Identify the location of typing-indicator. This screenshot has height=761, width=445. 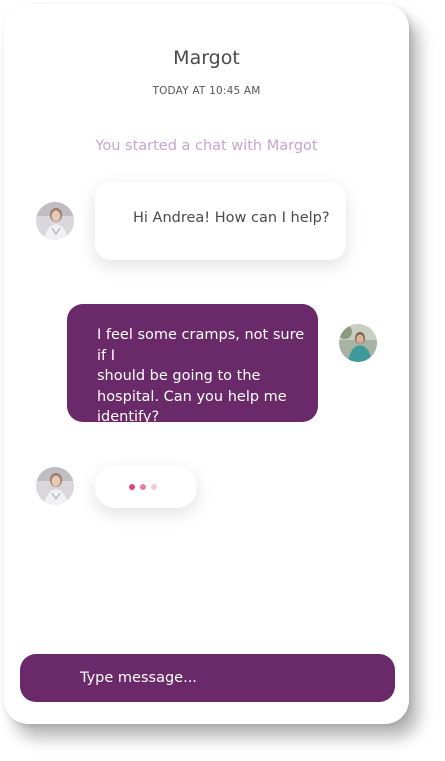
(146, 487).